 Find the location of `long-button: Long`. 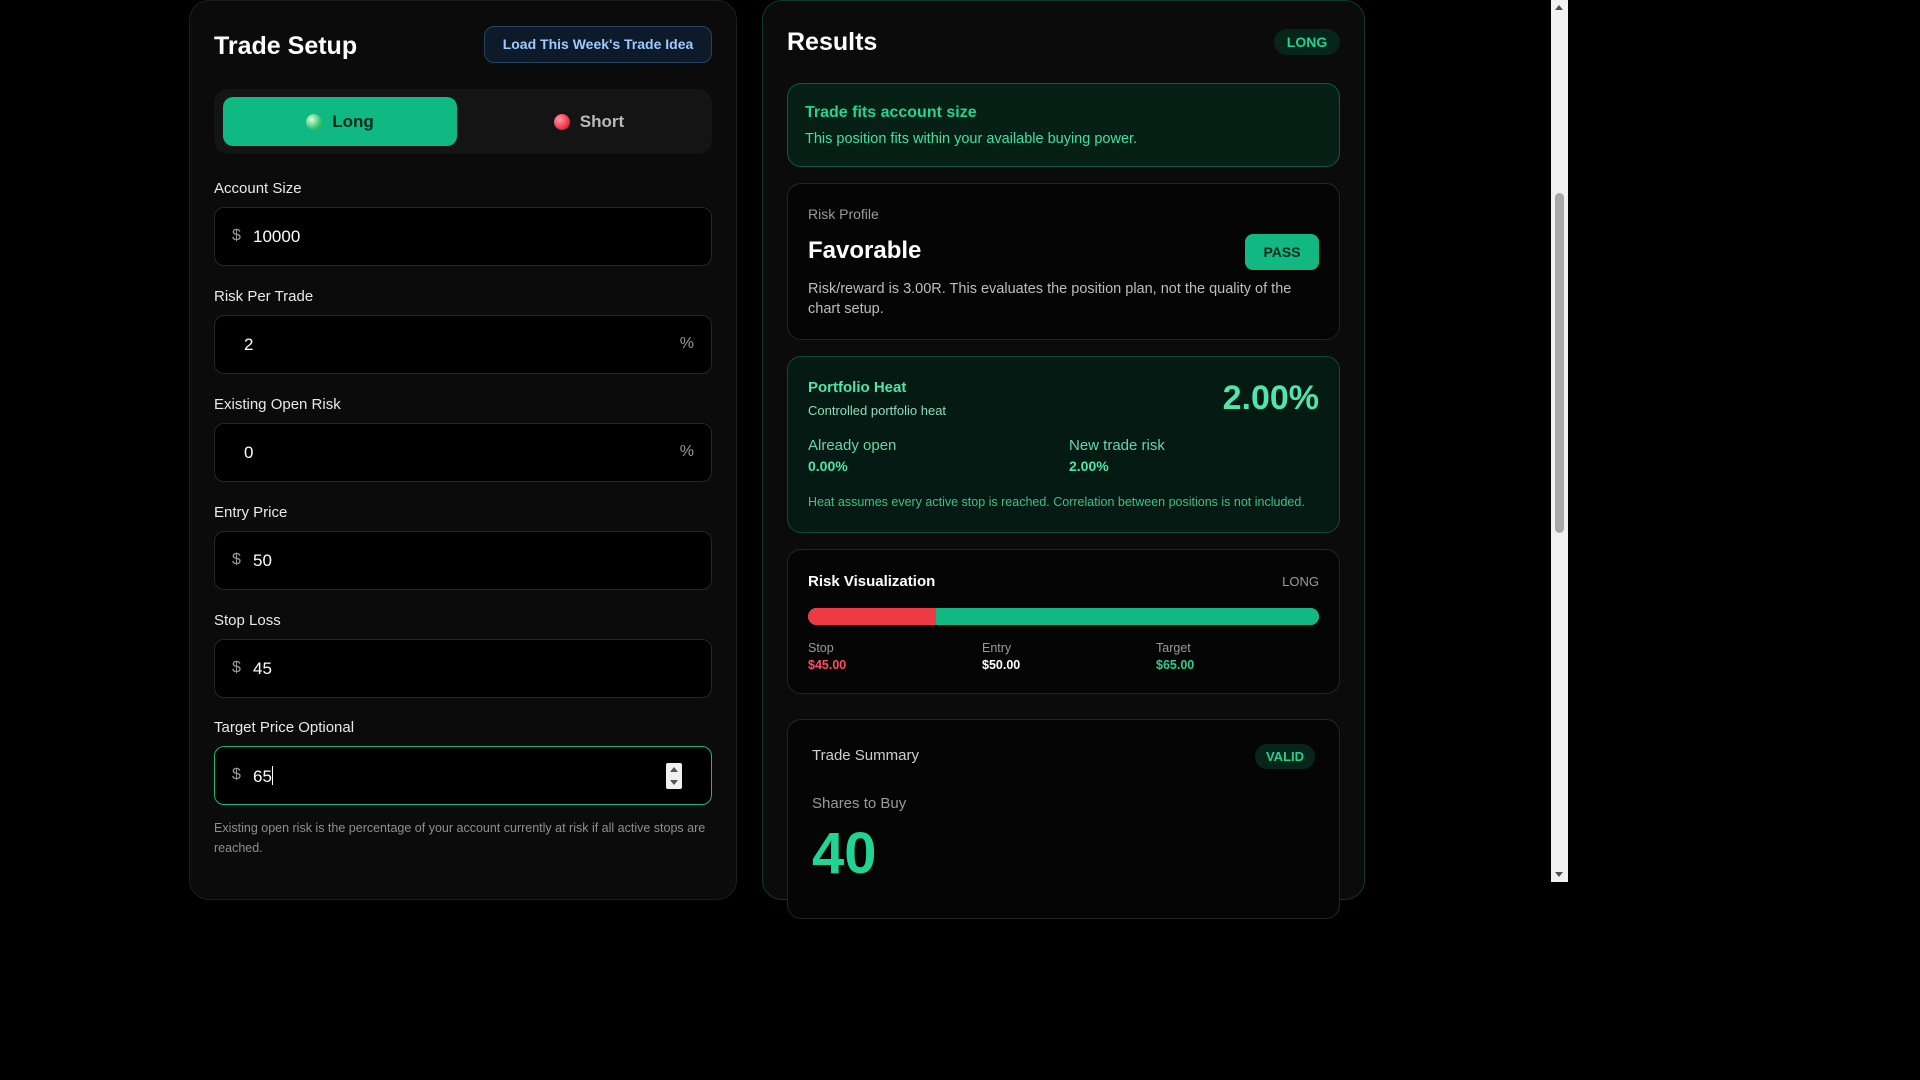

long-button: Long is located at coordinates (340, 121).